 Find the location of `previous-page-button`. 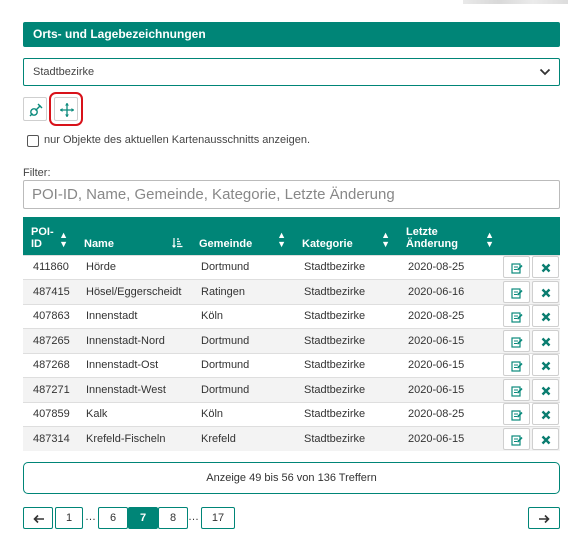

previous-page-button is located at coordinates (38, 518).